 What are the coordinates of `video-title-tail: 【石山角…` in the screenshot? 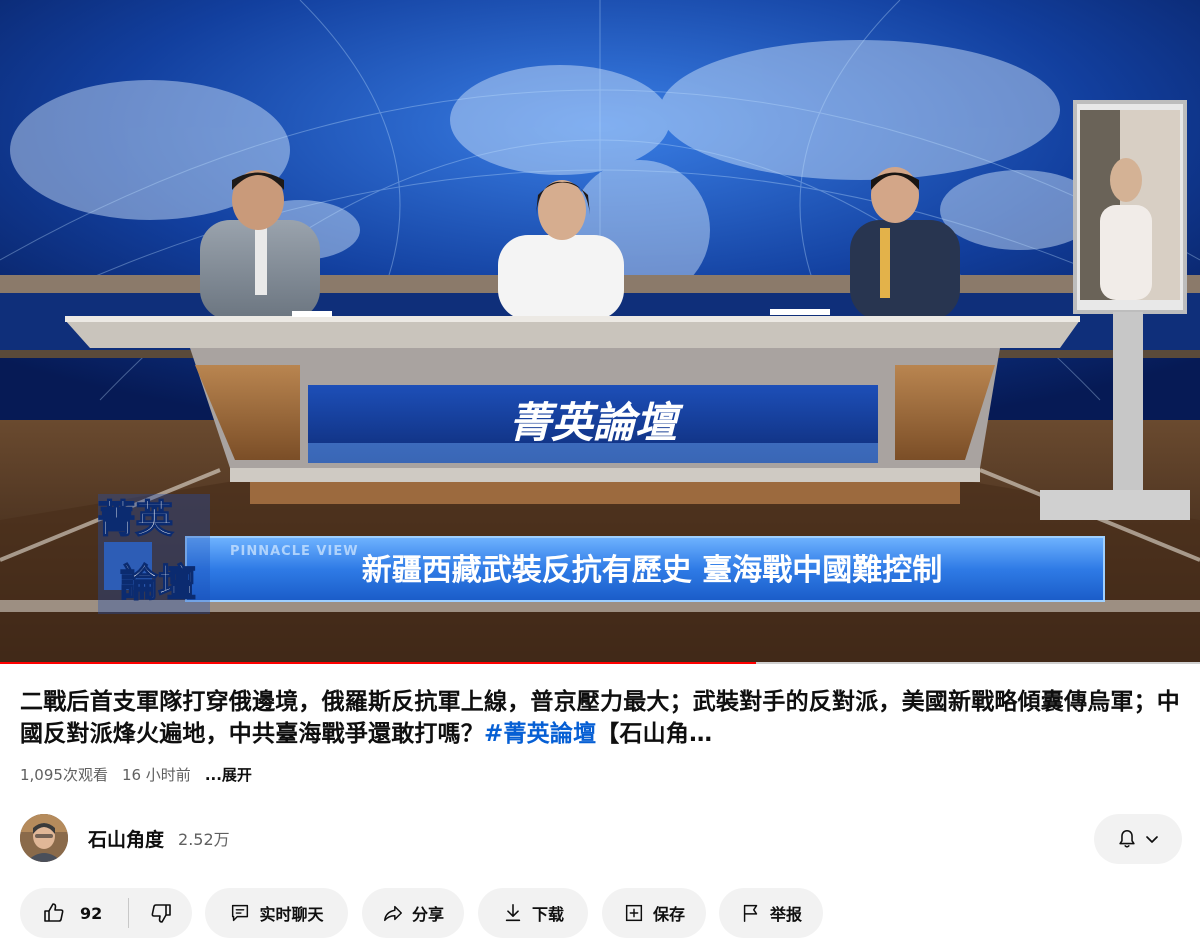 It's located at (654, 734).